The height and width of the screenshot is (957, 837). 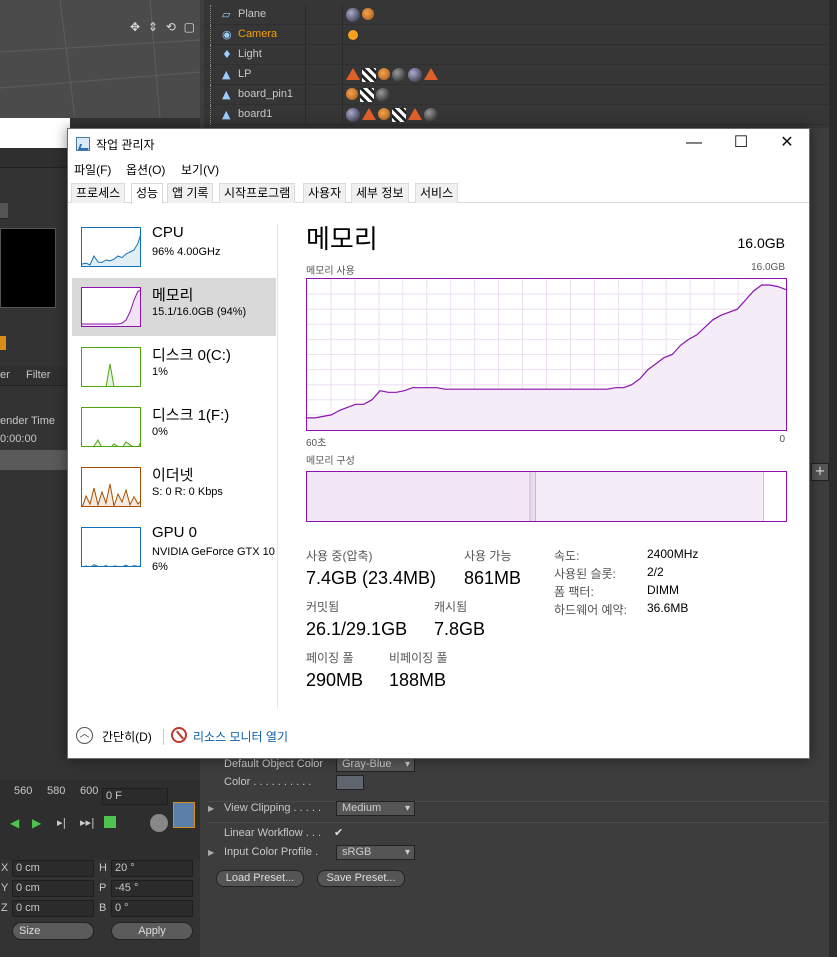 What do you see at coordinates (255, 114) in the screenshot?
I see `object-name: board1` at bounding box center [255, 114].